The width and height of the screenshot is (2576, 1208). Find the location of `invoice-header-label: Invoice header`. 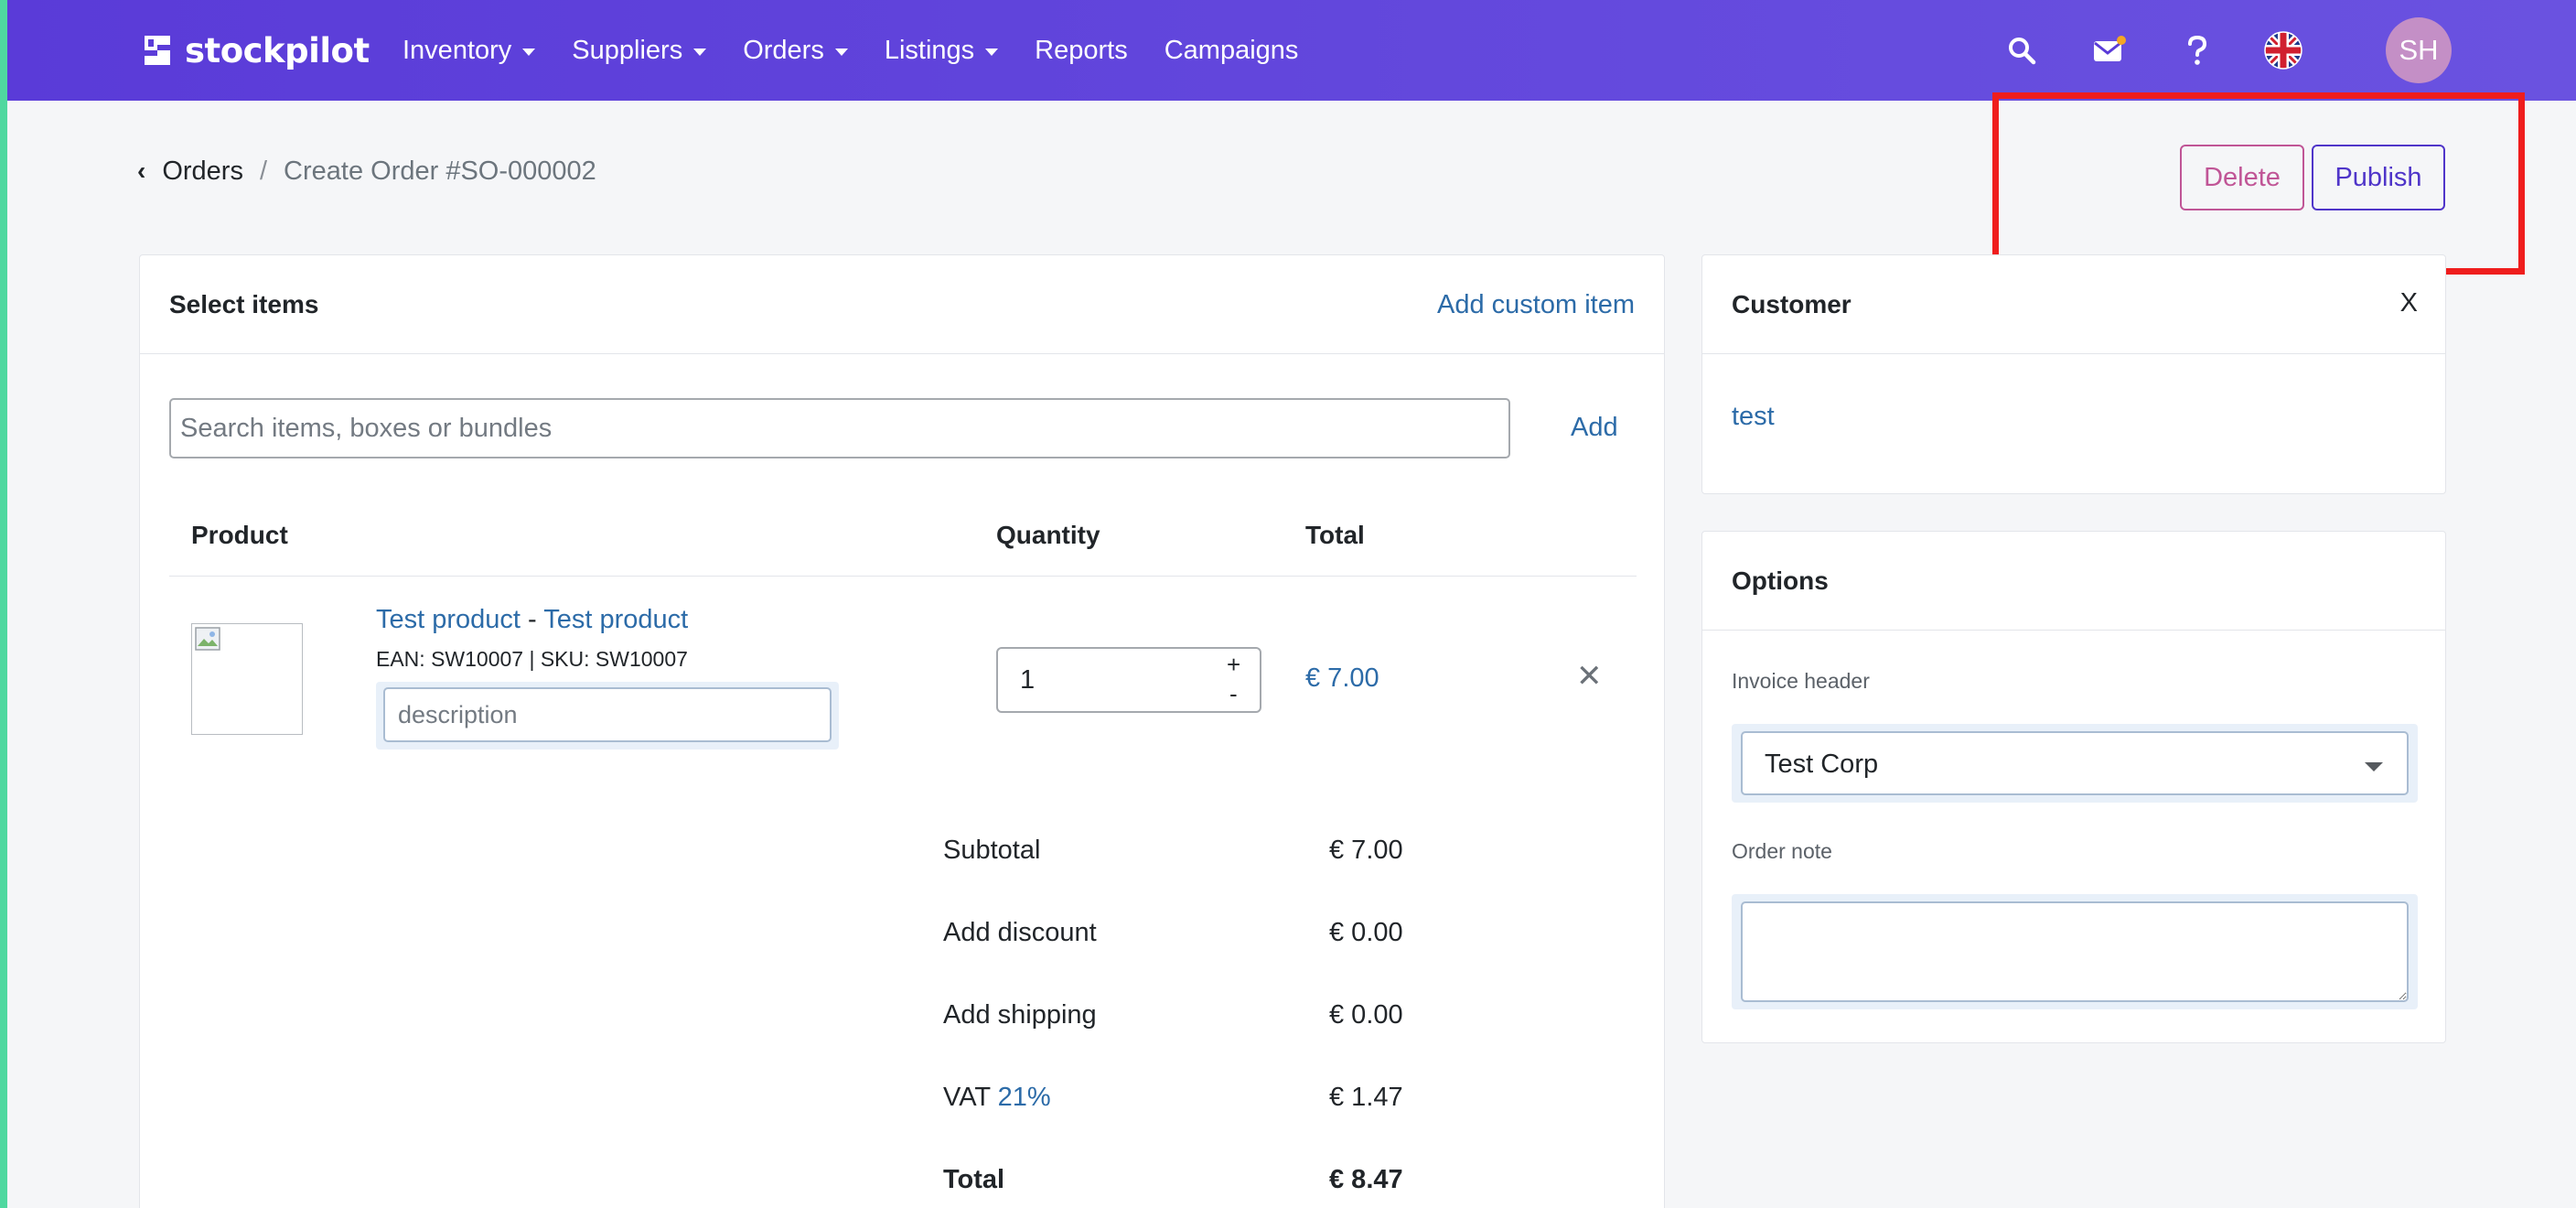

invoice-header-label: Invoice header is located at coordinates (1801, 681).